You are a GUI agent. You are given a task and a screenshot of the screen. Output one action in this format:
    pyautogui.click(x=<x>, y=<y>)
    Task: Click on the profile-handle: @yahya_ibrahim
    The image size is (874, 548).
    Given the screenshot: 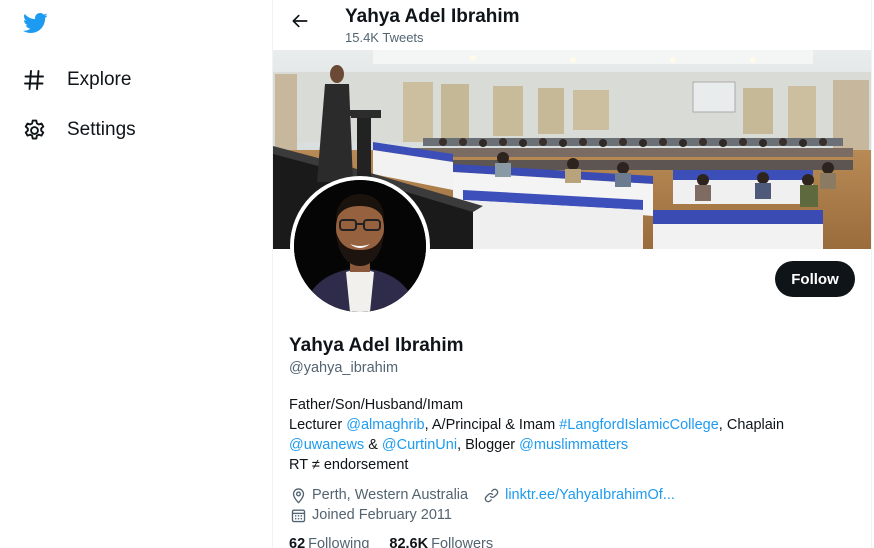 What is the action you would take?
    pyautogui.click(x=344, y=368)
    